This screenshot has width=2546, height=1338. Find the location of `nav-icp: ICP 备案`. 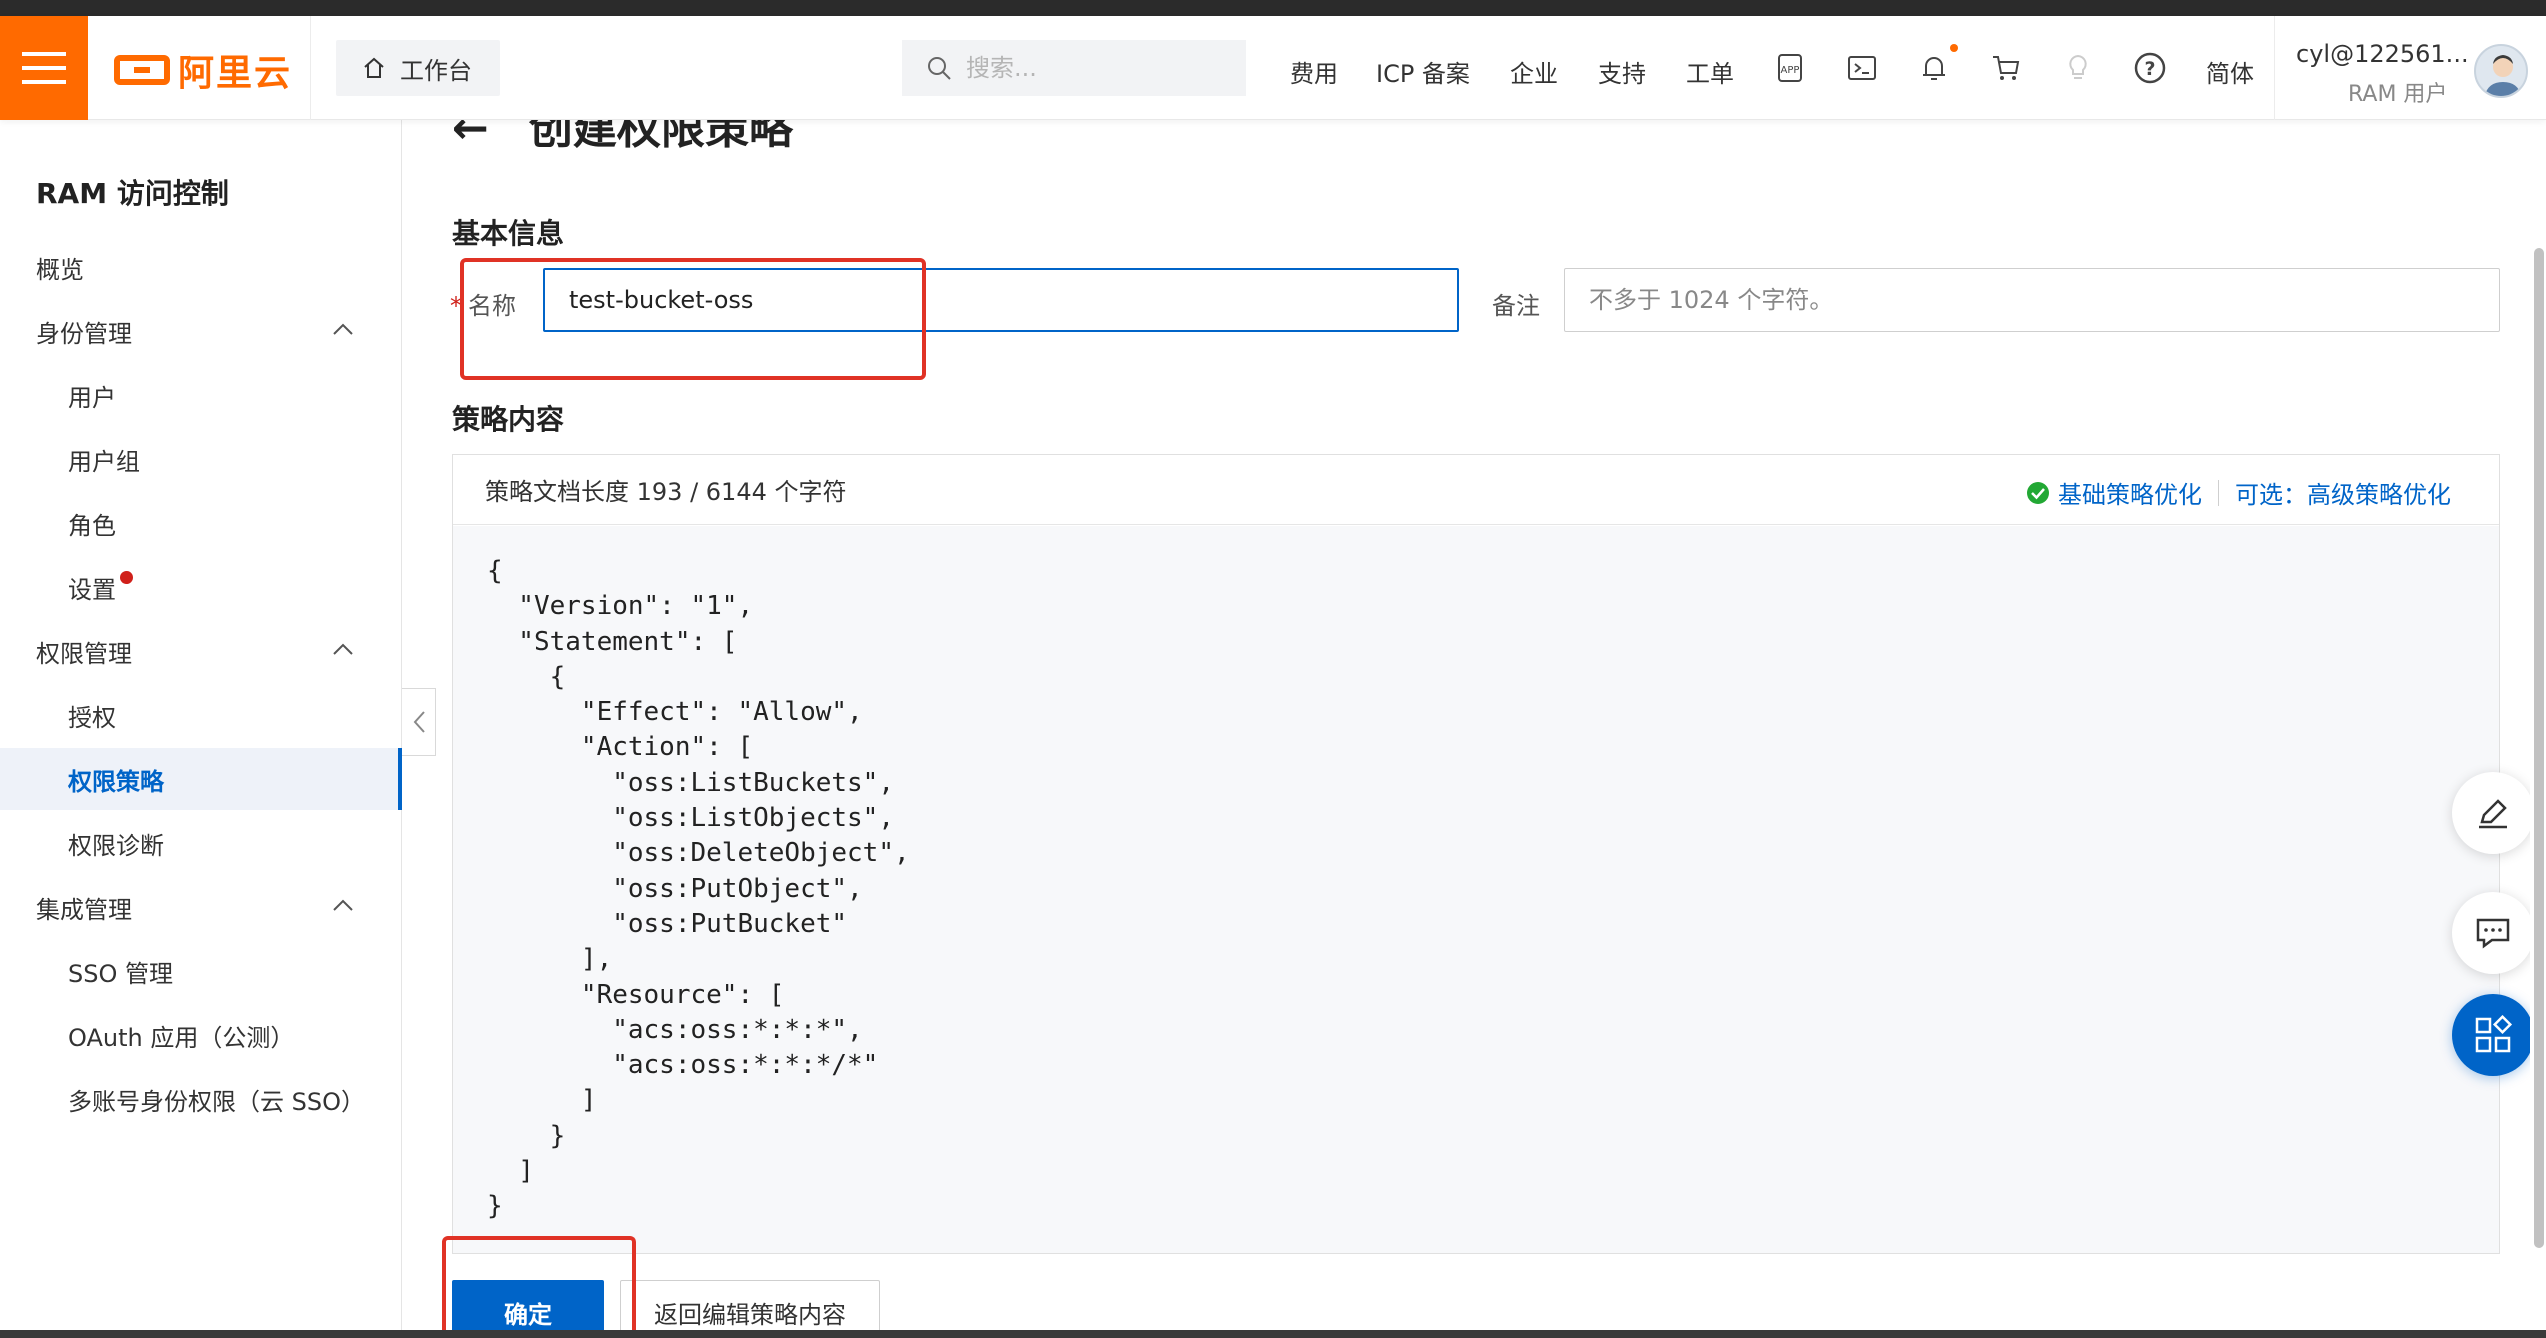

nav-icp: ICP 备案 is located at coordinates (1423, 71).